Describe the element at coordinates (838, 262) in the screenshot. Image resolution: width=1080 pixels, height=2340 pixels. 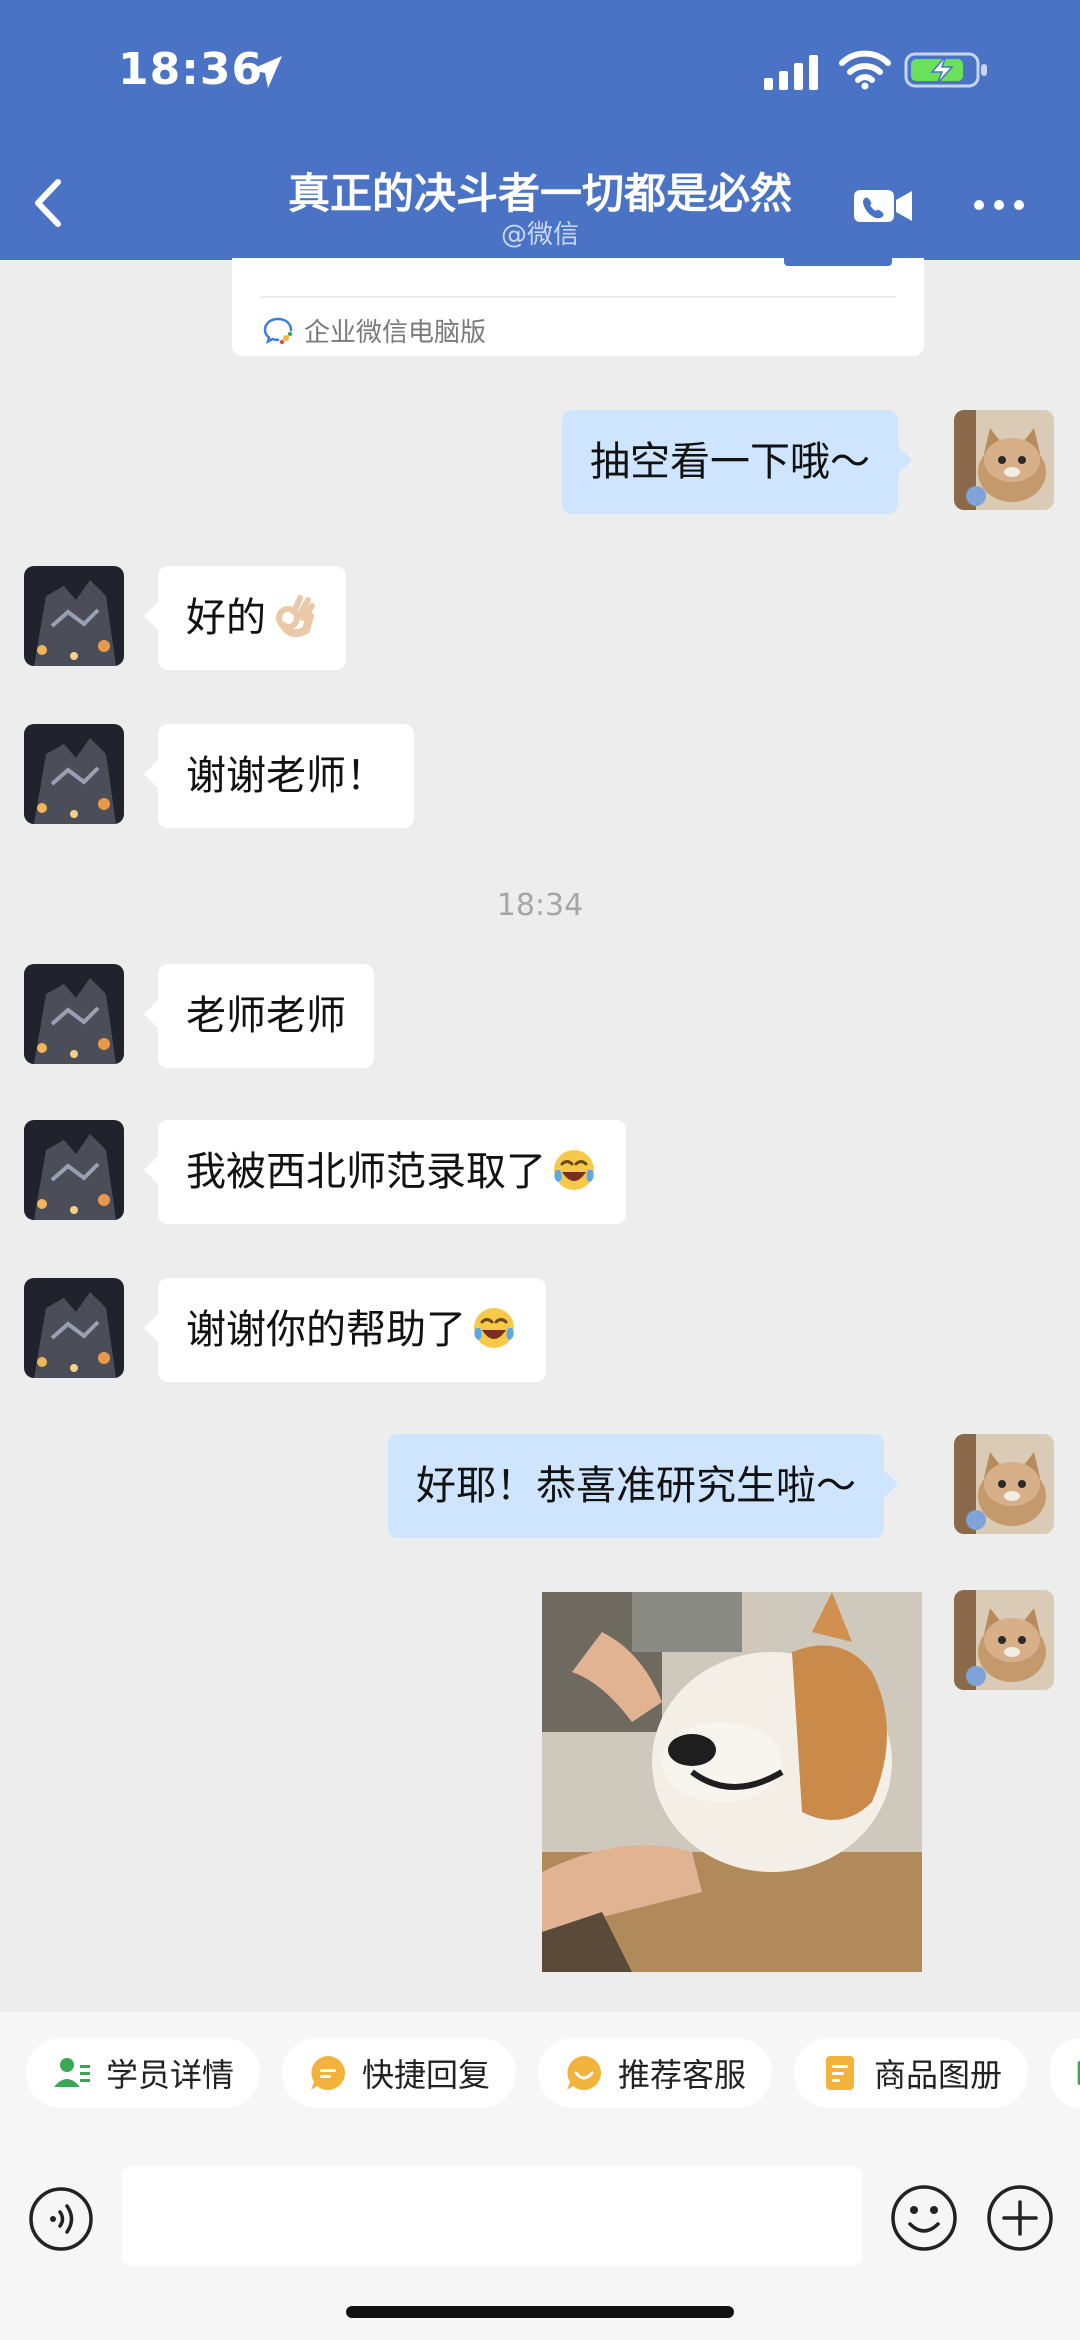
I see `card-button-stub` at that location.